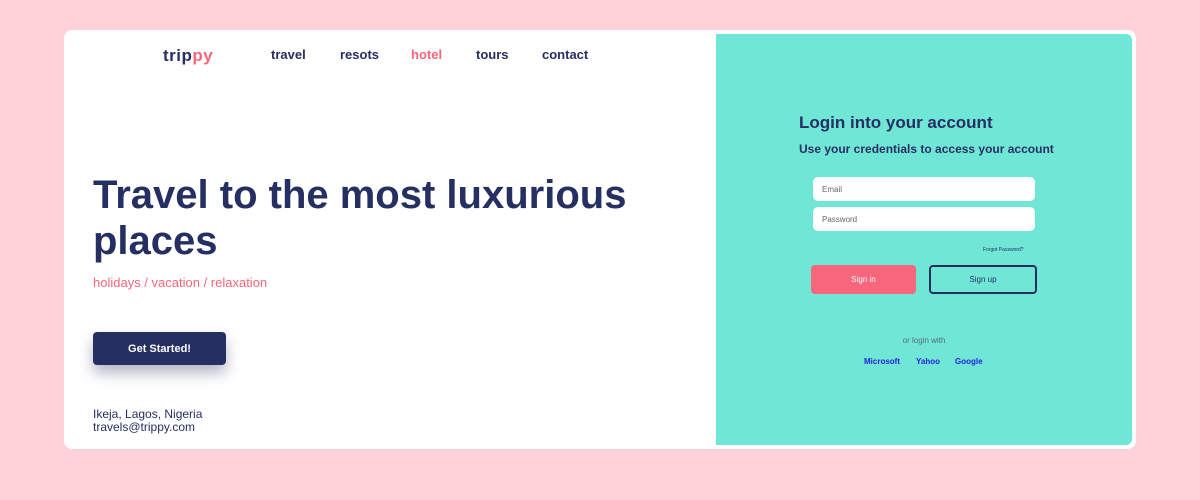  Describe the element at coordinates (924, 189) in the screenshot. I see `email-field` at that location.